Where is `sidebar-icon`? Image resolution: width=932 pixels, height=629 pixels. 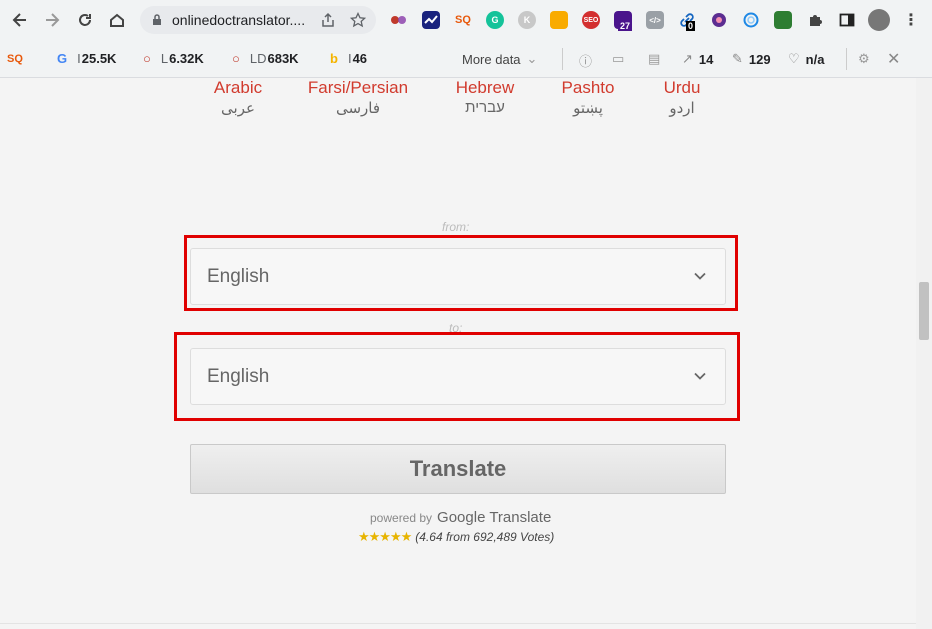
sidebar-icon is located at coordinates (847, 20).